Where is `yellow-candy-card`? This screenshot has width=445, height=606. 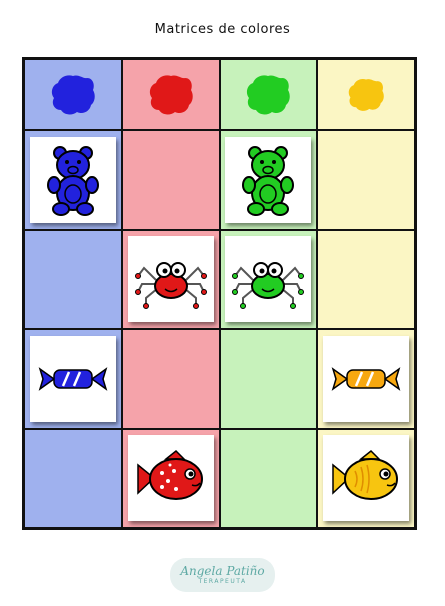
yellow-candy-card is located at coordinates (366, 378).